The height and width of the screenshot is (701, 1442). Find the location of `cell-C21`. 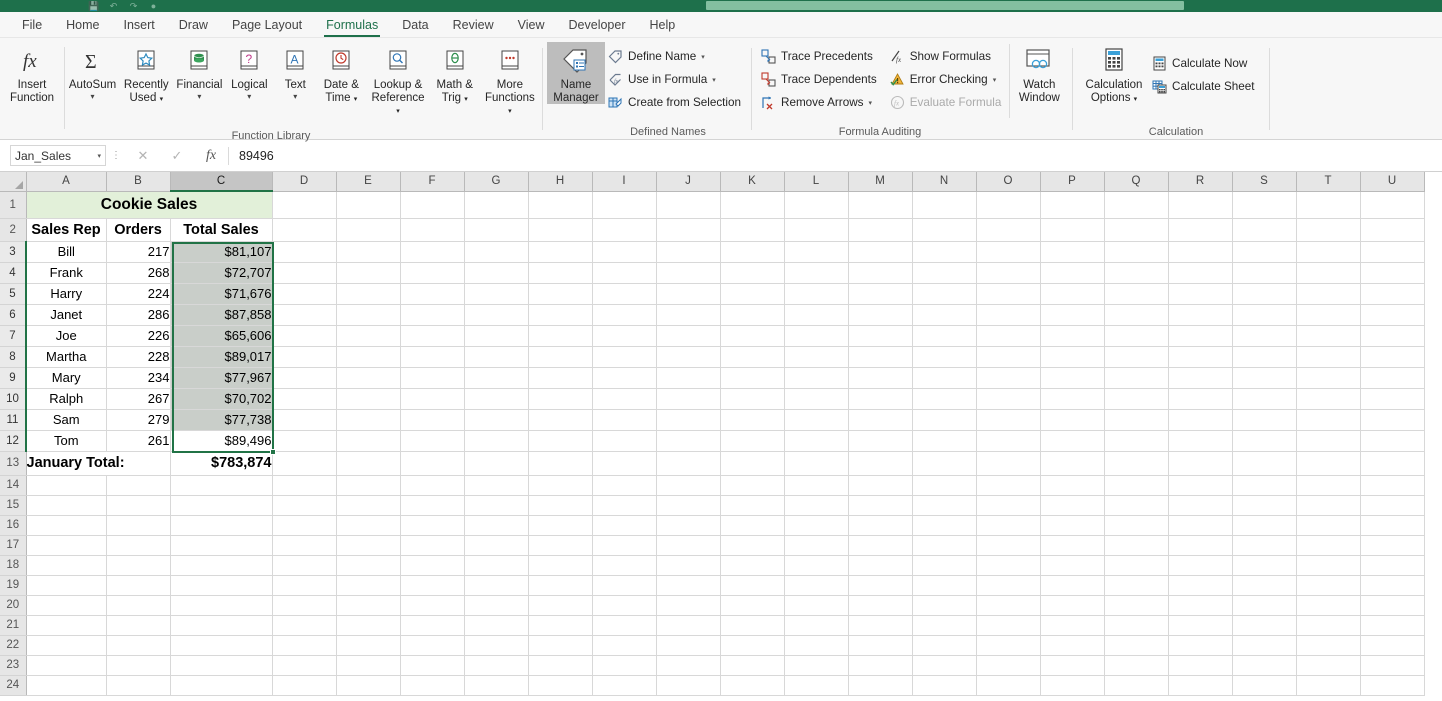

cell-C21 is located at coordinates (221, 625).